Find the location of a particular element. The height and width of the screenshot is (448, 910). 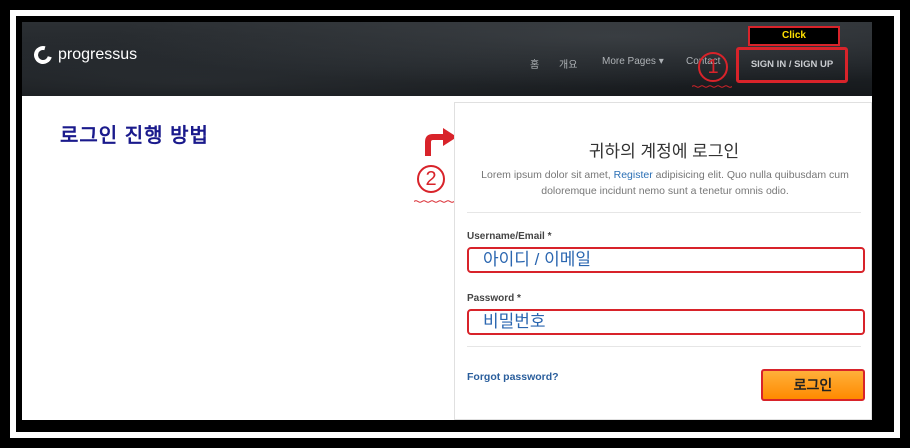

username-input: 아이디 / 이메일 is located at coordinates (666, 260).